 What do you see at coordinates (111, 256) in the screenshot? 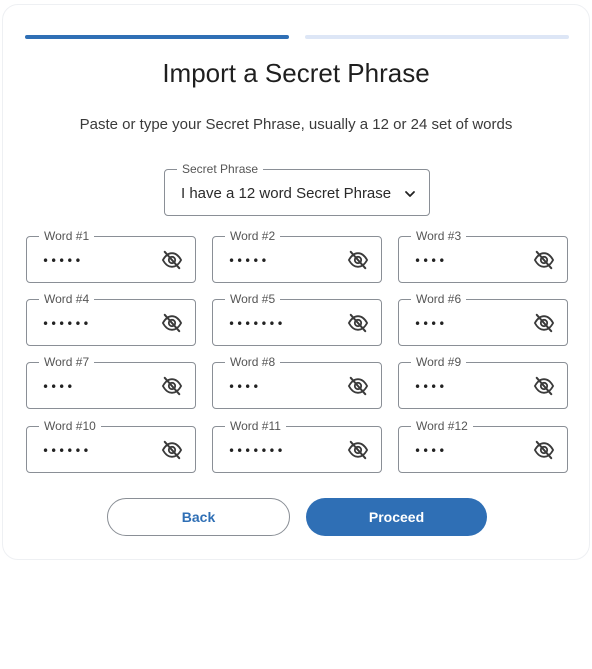
I see `word-field-1: Word #1 •••••` at bounding box center [111, 256].